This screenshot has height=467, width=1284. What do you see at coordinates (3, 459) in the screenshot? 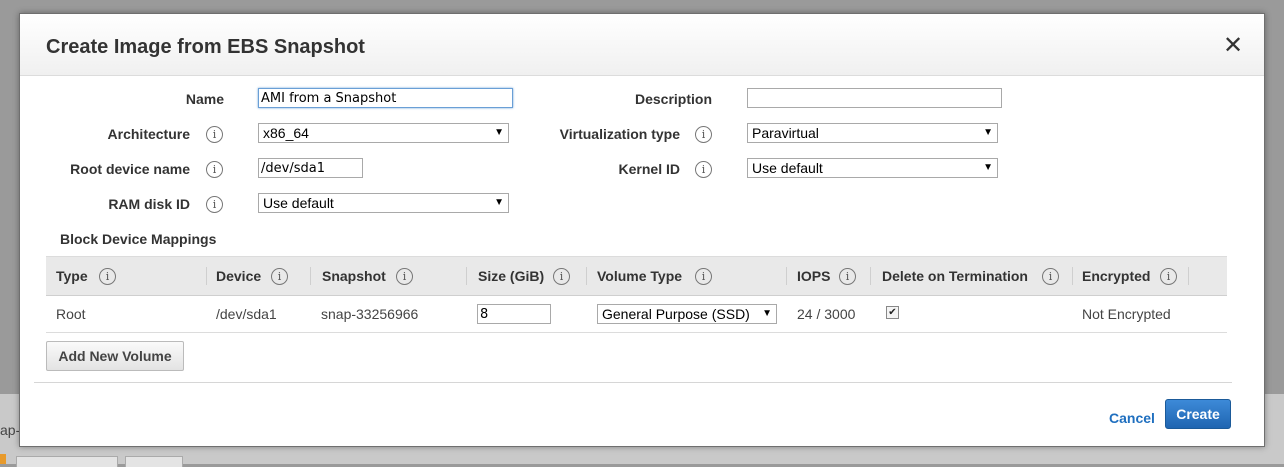
I see `background-marker` at bounding box center [3, 459].